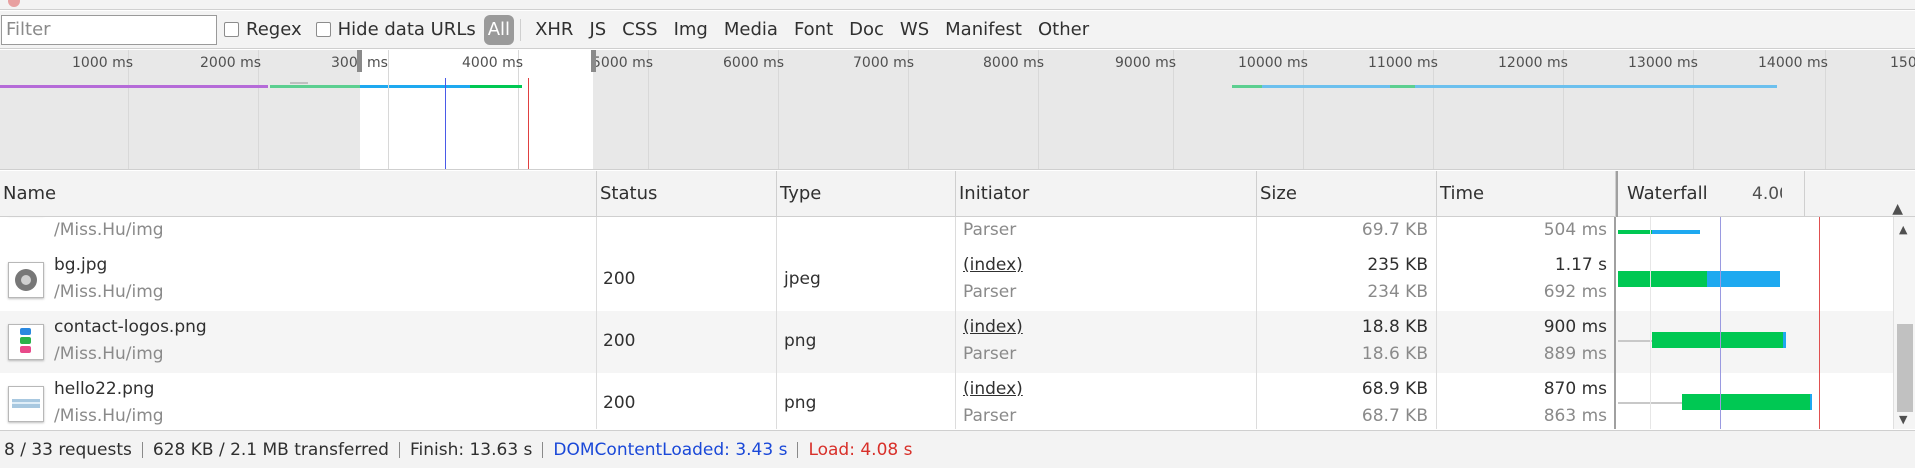  Describe the element at coordinates (377, 63) in the screenshot. I see `overview-tick-label: ms` at that location.